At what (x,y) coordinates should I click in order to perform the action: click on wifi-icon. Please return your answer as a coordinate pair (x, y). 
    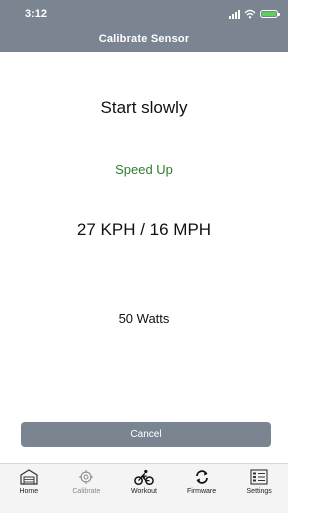
    Looking at the image, I should click on (250, 14).